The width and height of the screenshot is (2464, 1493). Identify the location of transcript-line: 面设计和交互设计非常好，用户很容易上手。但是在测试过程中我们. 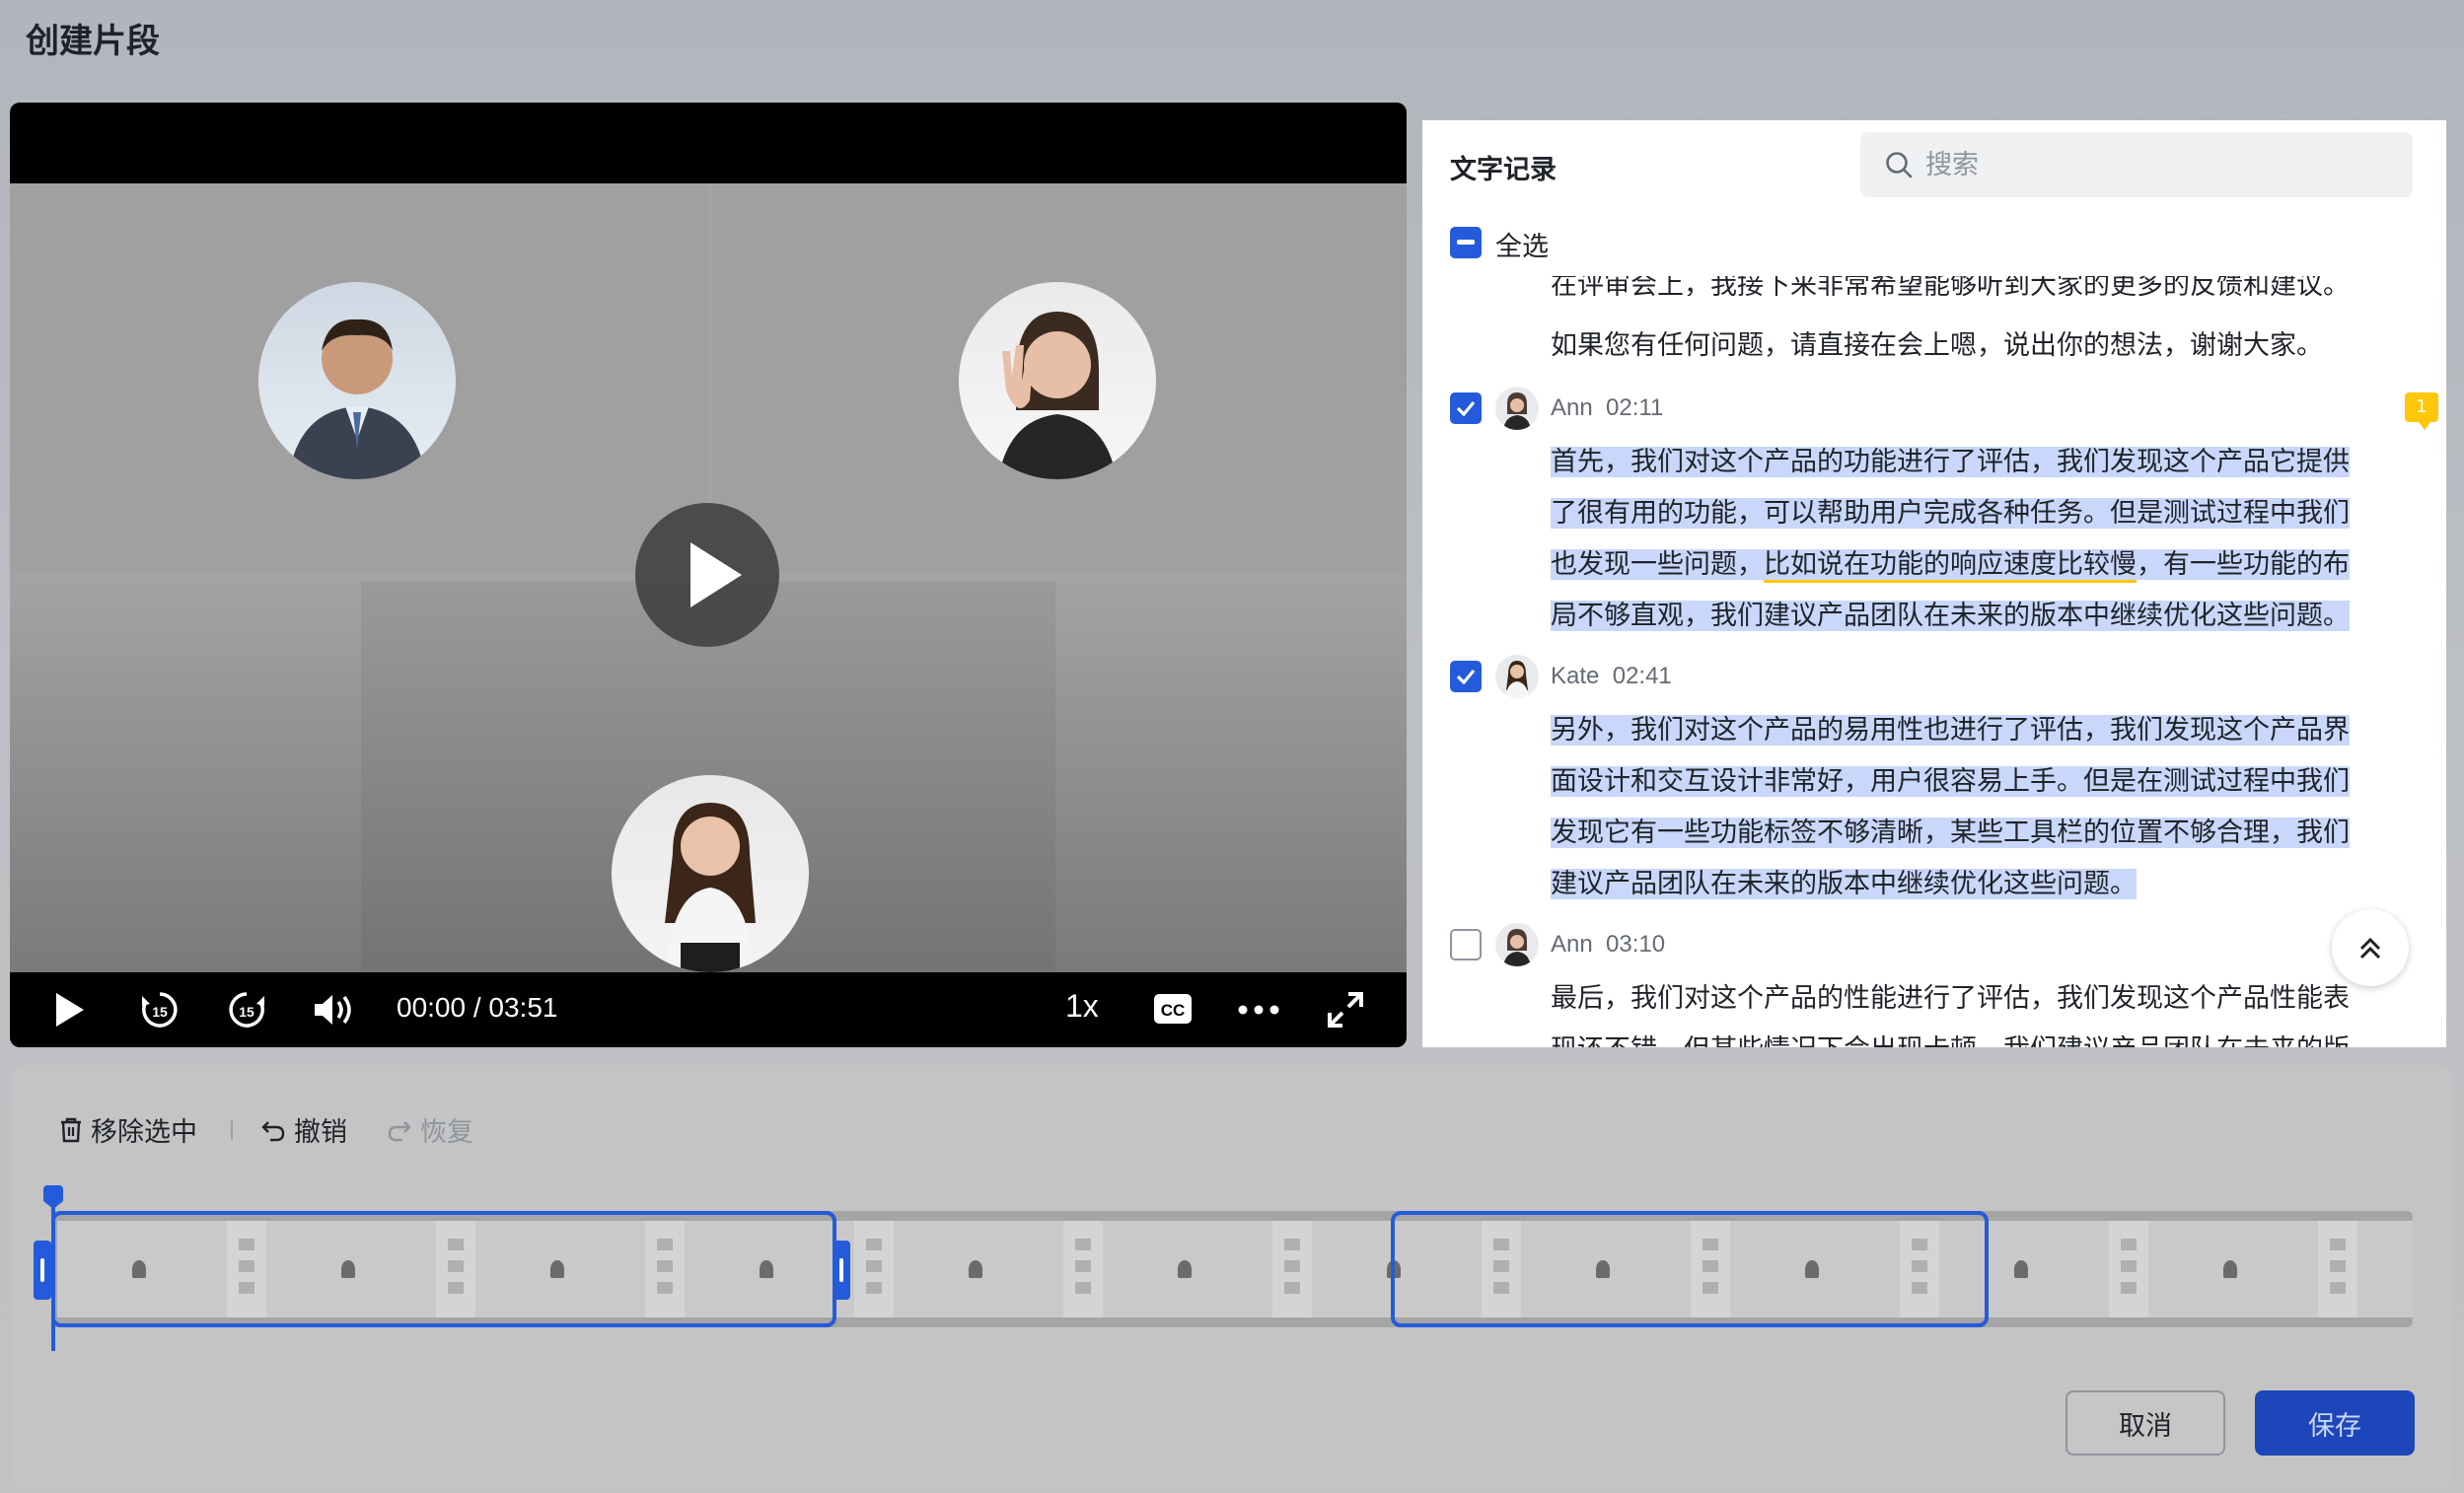
(1950, 778).